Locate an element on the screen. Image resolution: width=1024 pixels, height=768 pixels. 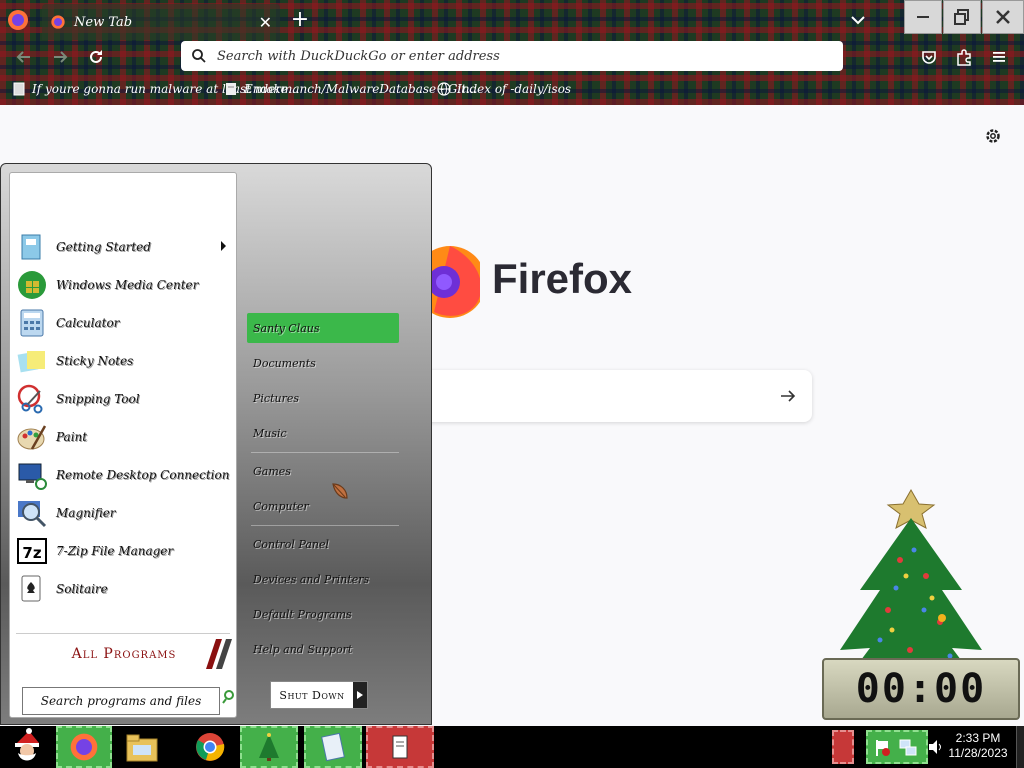
search-icon is located at coordinates (230, 697).